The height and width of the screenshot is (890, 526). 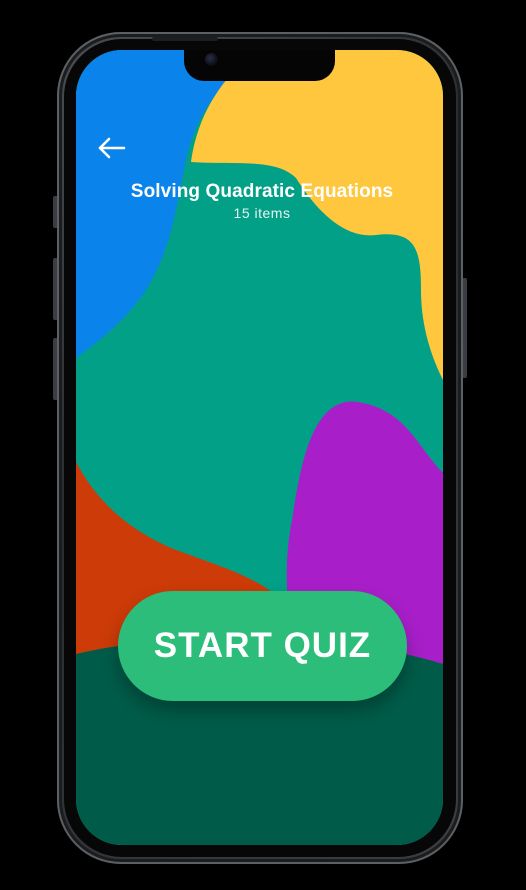 I want to click on front-camera, so click(x=211, y=59).